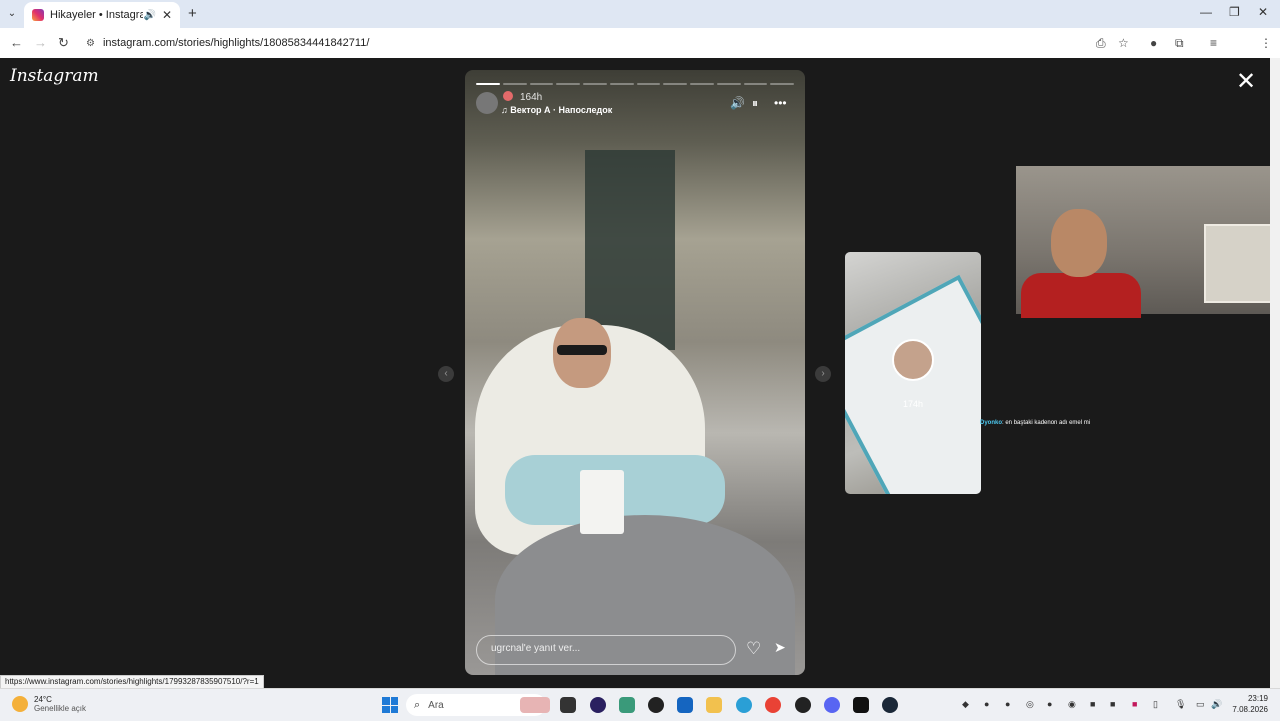 This screenshot has width=1280, height=721. I want to click on extension-color-icon: ●, so click(1153, 43).